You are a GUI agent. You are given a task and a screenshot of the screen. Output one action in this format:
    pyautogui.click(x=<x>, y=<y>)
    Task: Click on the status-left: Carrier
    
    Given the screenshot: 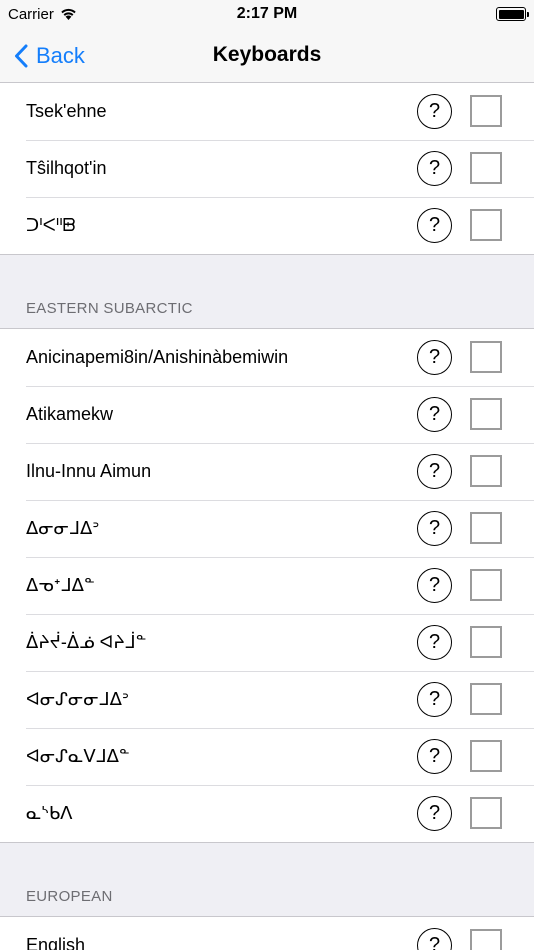 What is the action you would take?
    pyautogui.click(x=42, y=14)
    